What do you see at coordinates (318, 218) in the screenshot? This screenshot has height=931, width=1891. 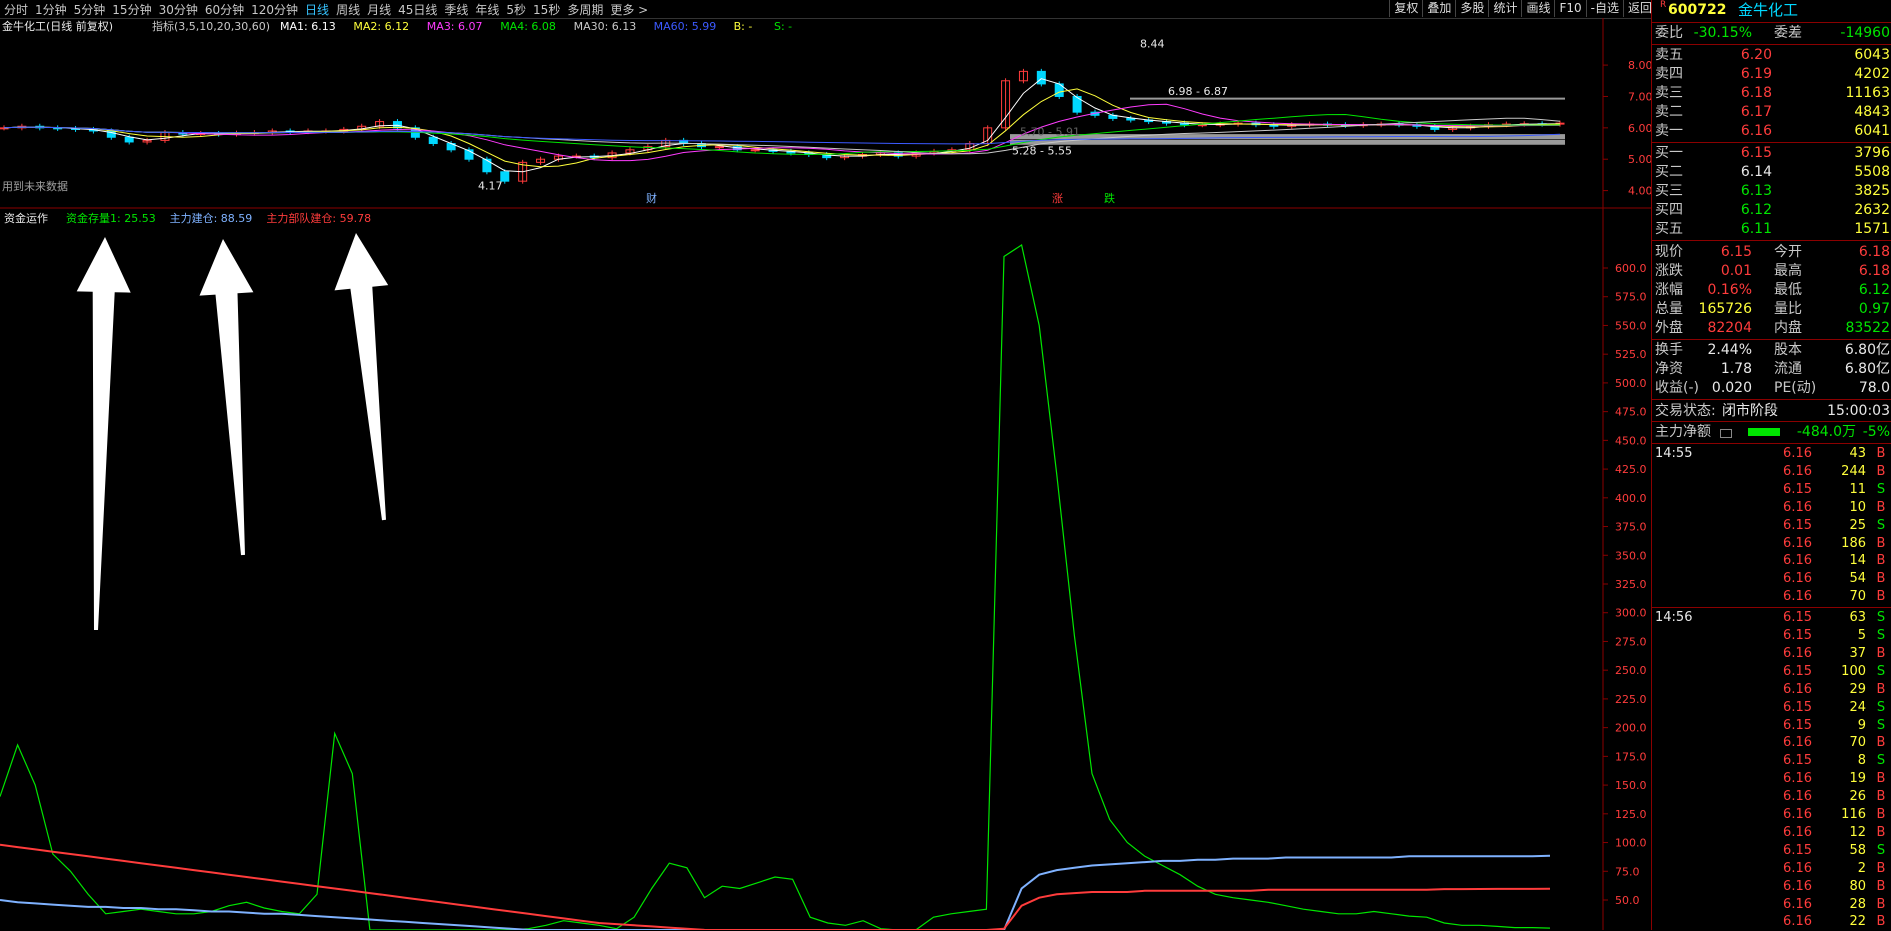 I see `indicator-label: 主力部队建仓: 59.78` at bounding box center [318, 218].